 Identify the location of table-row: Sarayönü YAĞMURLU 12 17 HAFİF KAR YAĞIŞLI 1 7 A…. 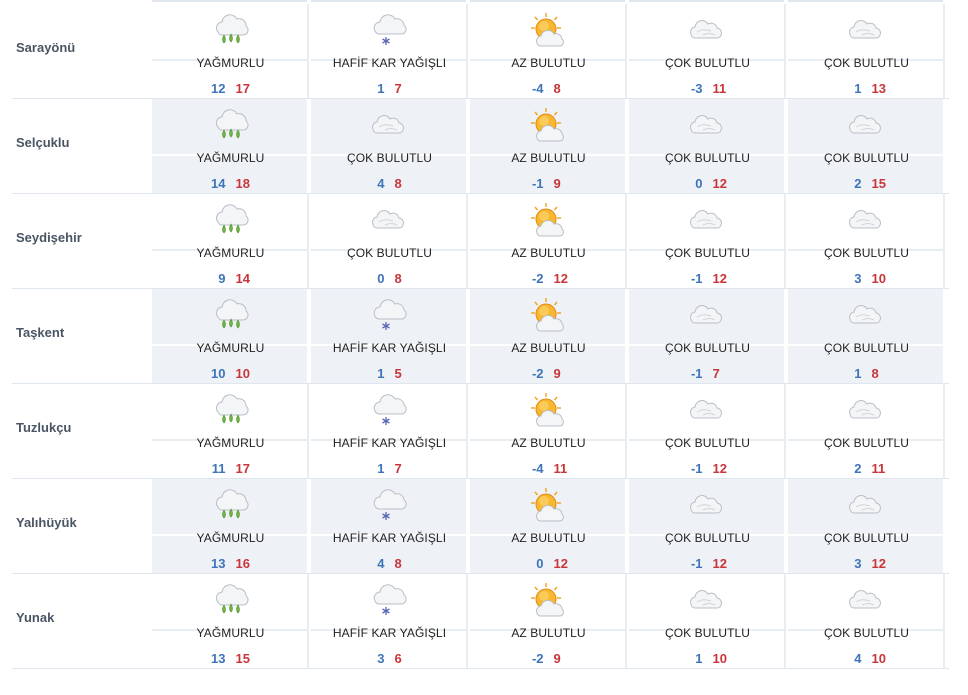
(480, 51).